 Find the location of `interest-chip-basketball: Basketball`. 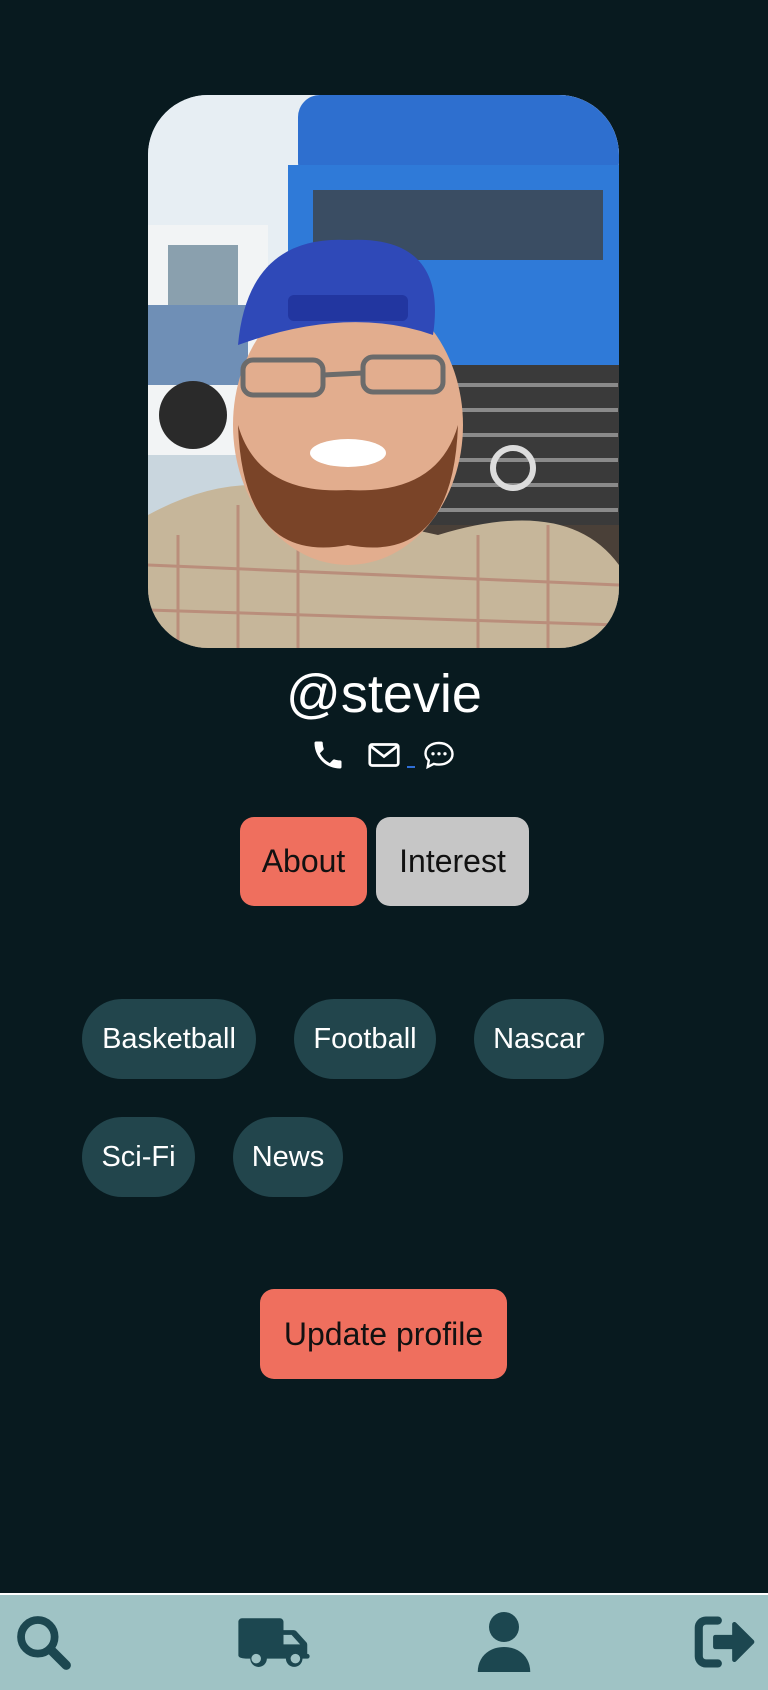

interest-chip-basketball: Basketball is located at coordinates (169, 1039).